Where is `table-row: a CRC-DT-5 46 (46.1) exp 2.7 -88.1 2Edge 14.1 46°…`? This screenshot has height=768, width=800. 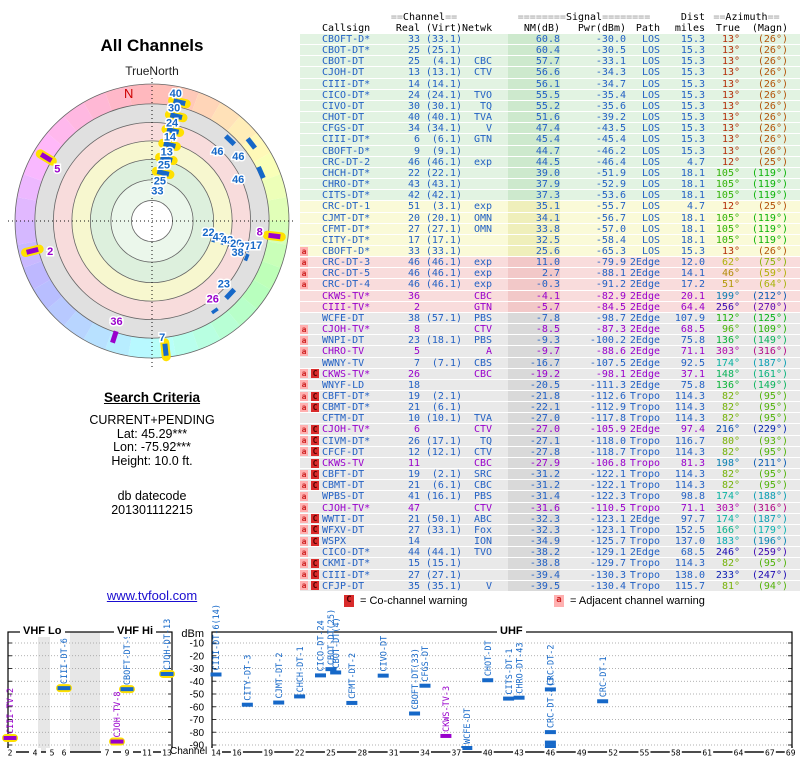 table-row: a CRC-DT-5 46 (46.1) exp 2.7 -88.1 2Edge 14.1 46°… is located at coordinates (550, 274).